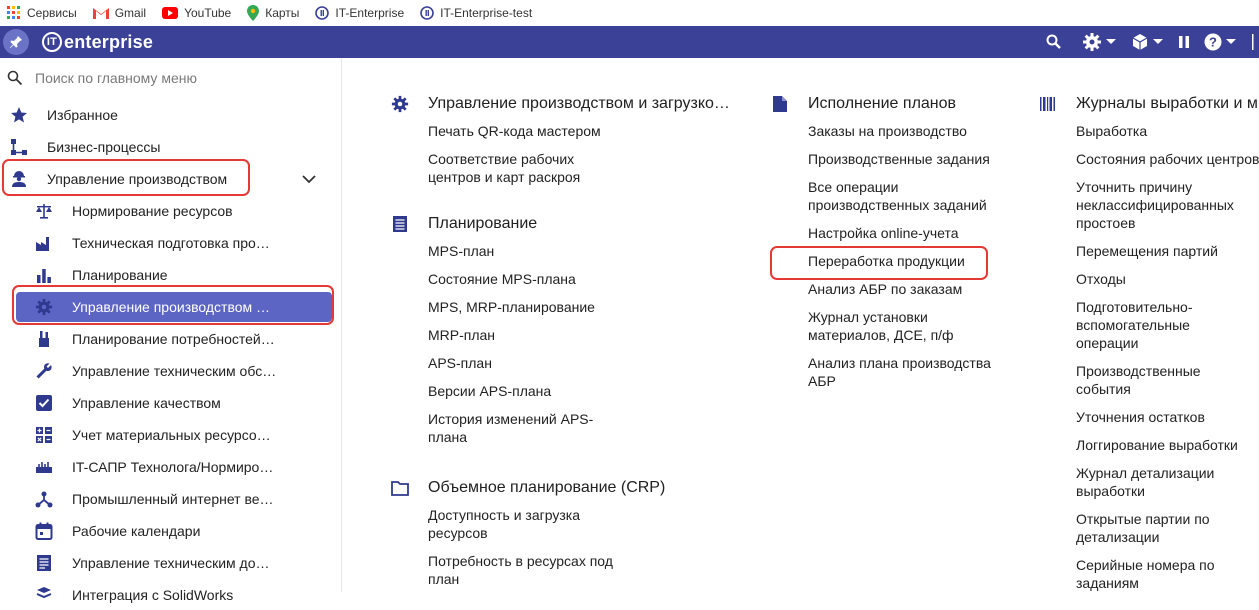 The width and height of the screenshot is (1259, 610). Describe the element at coordinates (1151, 528) in the screenshot. I see `menu-link: Открытые партии по детализации` at that location.